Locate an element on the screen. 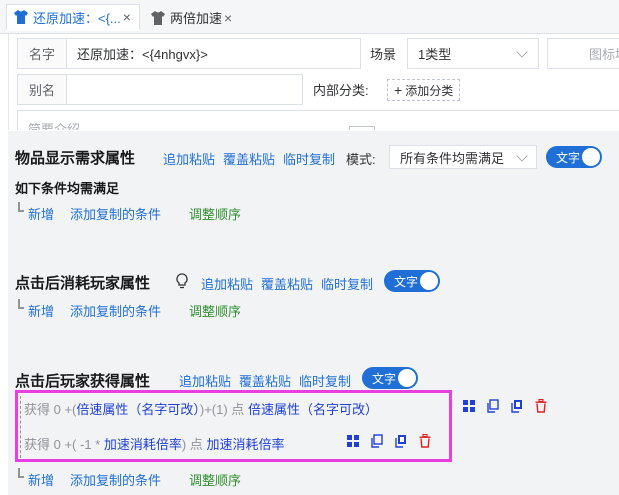  gain-temp-copy-button: 临时复制 is located at coordinates (325, 380).